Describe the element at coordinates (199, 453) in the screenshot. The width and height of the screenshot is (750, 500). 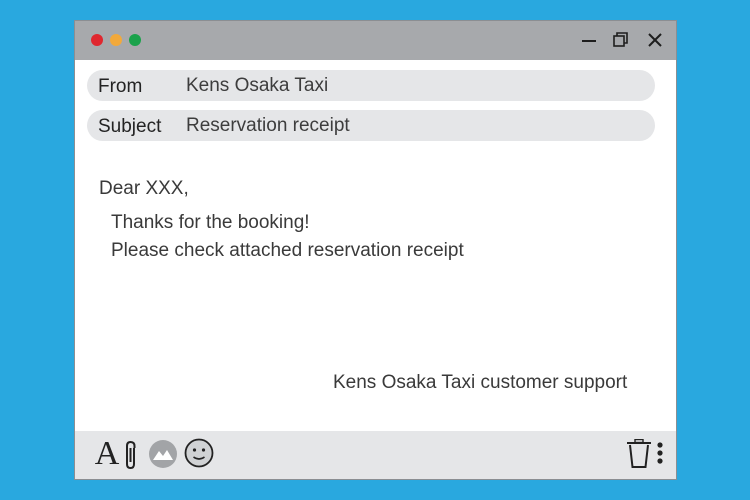
I see `emoji-icon` at that location.